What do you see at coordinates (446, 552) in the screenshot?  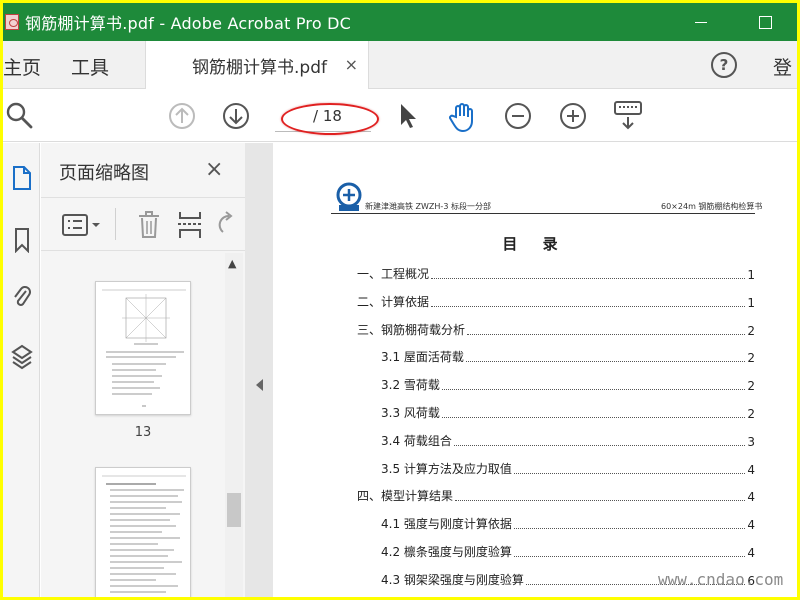 I see `toc-entry-label: 4.2 檩条强度与刚度验算` at bounding box center [446, 552].